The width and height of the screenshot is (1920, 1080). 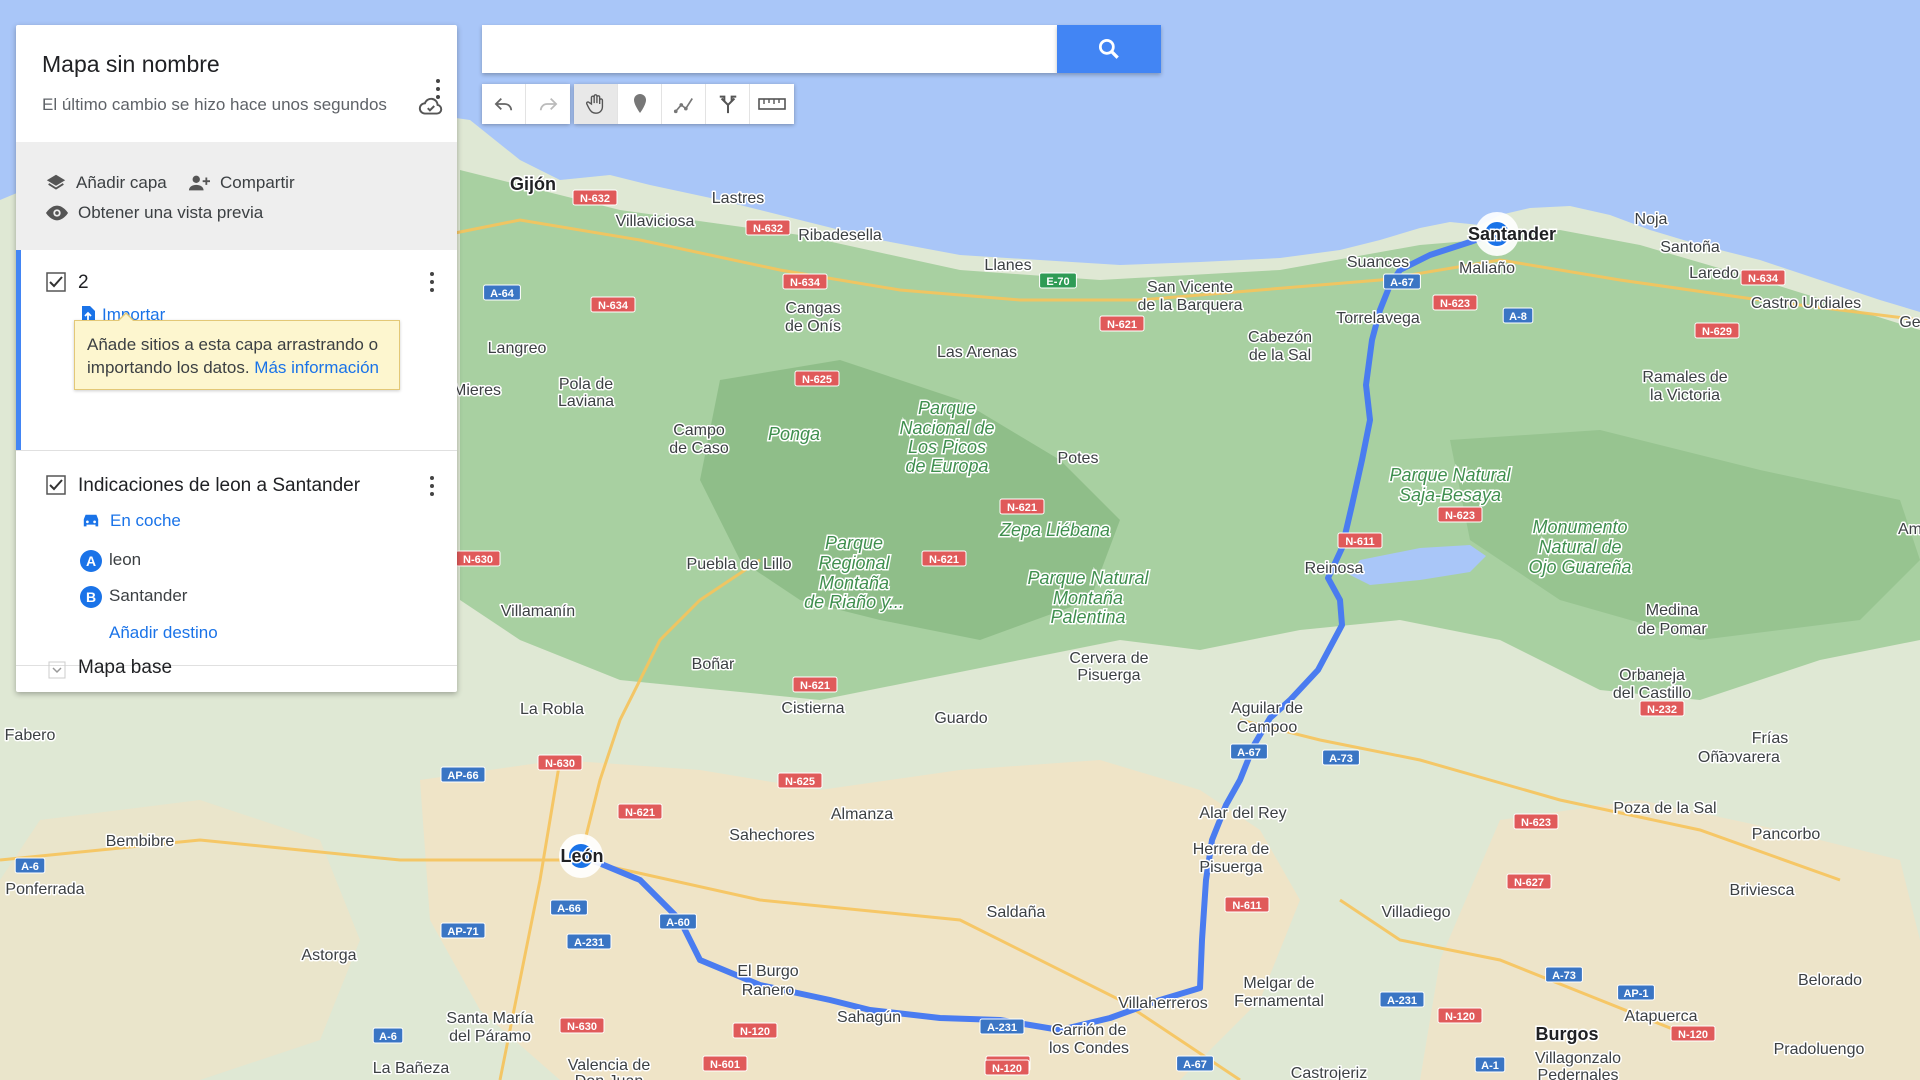 What do you see at coordinates (552, 709) in the screenshot?
I see `place-label: La Robla` at bounding box center [552, 709].